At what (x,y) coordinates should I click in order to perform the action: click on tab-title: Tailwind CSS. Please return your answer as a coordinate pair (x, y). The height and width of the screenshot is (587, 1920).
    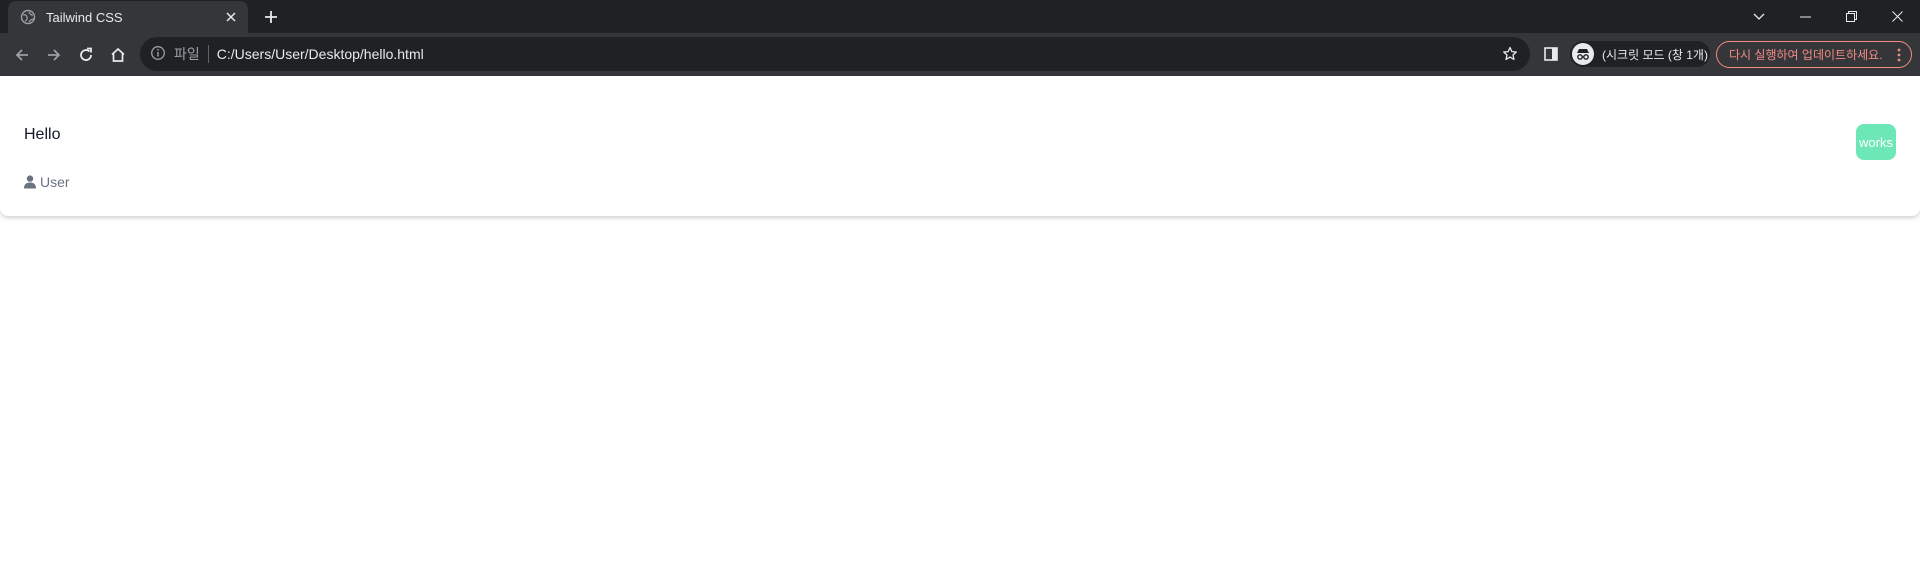
    Looking at the image, I should click on (84, 17).